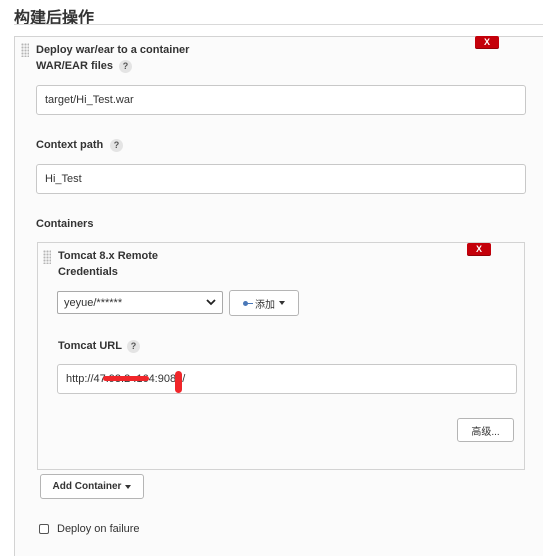 The width and height of the screenshot is (543, 556). Describe the element at coordinates (211, 302) in the screenshot. I see `chevron-down-icon` at that location.